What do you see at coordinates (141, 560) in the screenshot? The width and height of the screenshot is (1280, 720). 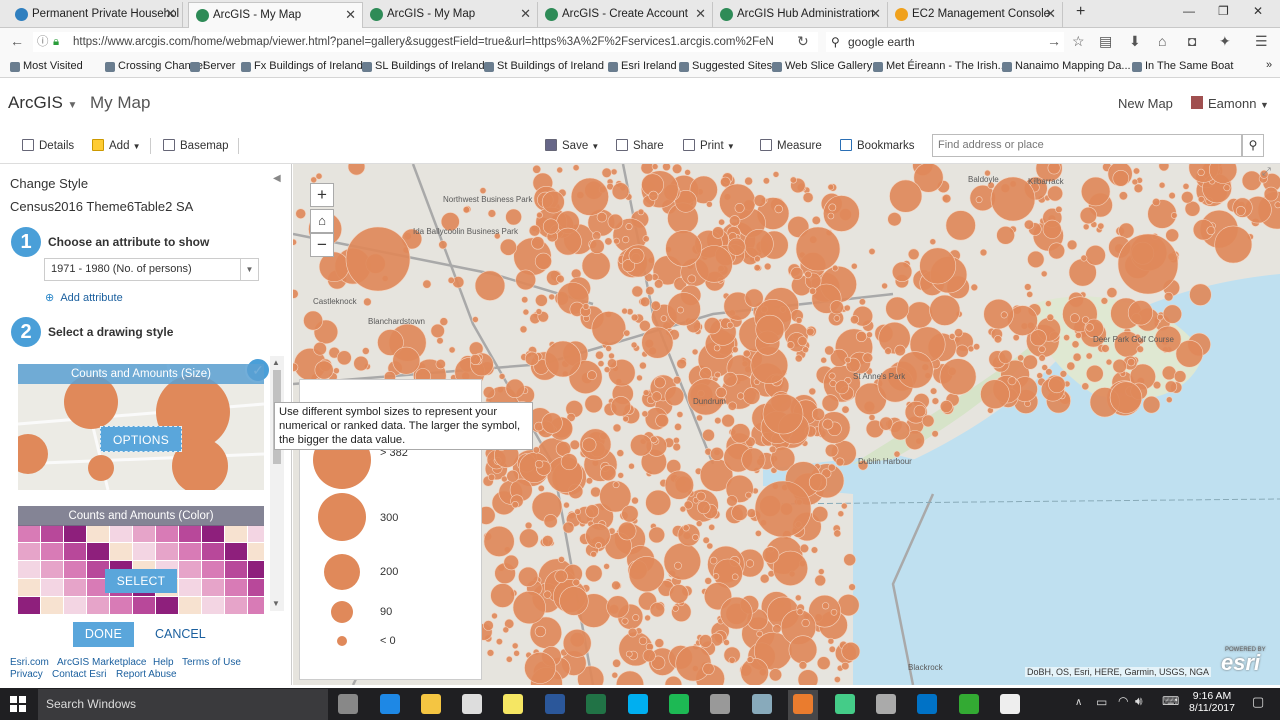 I see `style-card-color: Counts and Amounts (Color) SELECT` at bounding box center [141, 560].